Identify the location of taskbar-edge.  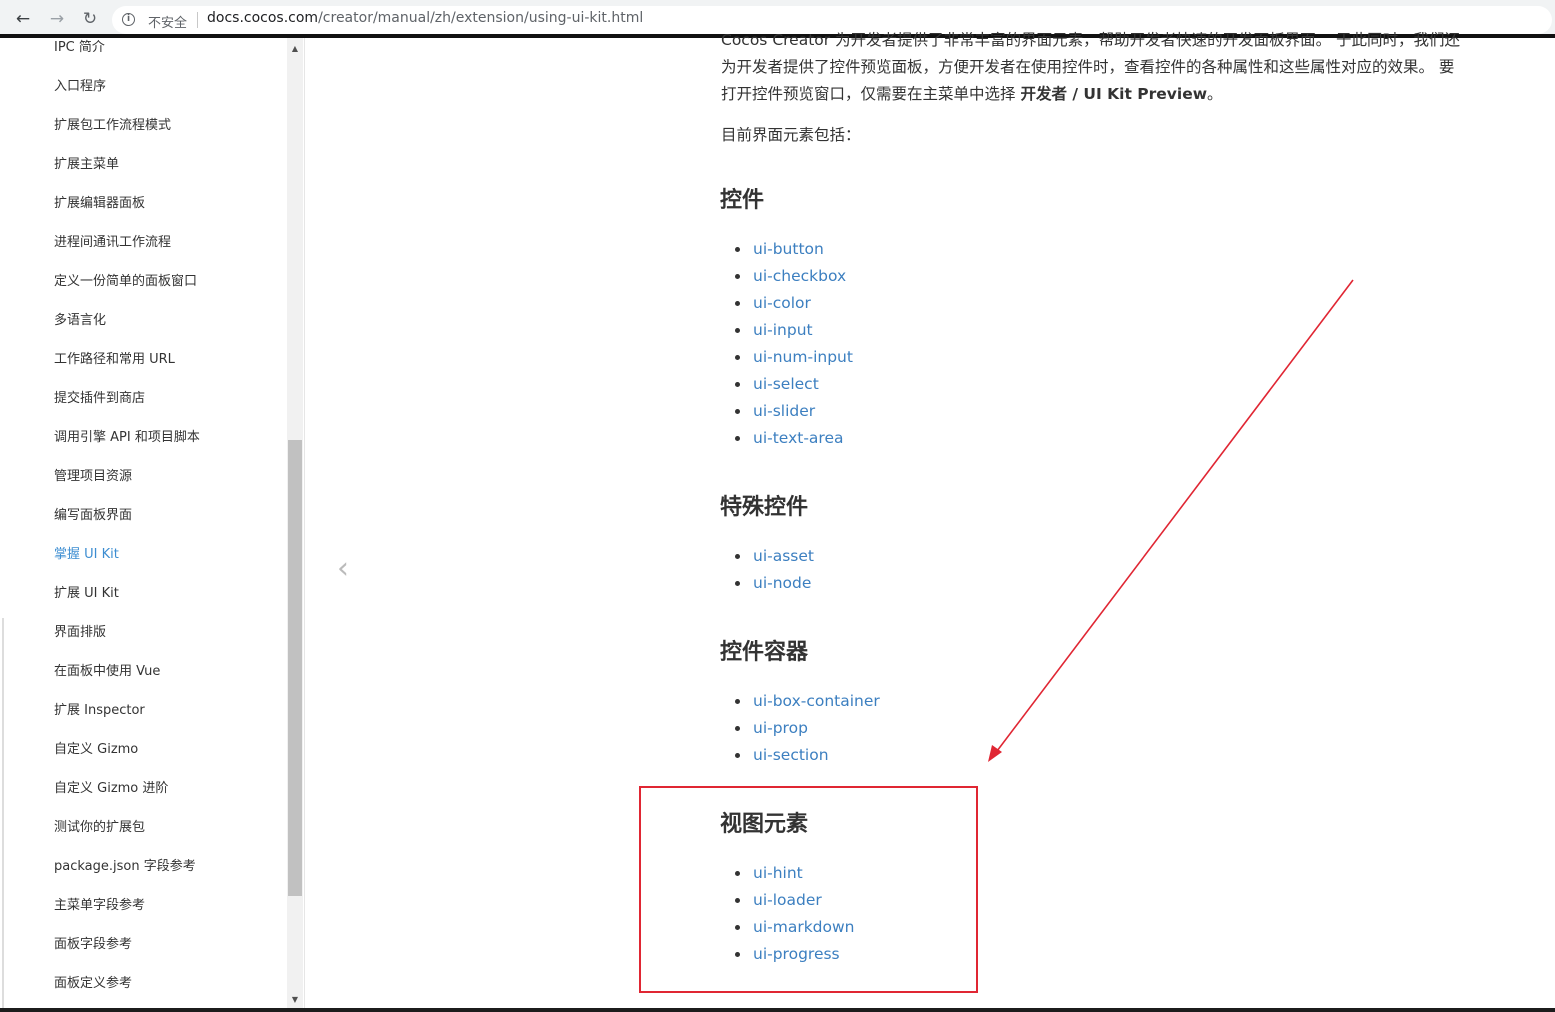
(777, 1010).